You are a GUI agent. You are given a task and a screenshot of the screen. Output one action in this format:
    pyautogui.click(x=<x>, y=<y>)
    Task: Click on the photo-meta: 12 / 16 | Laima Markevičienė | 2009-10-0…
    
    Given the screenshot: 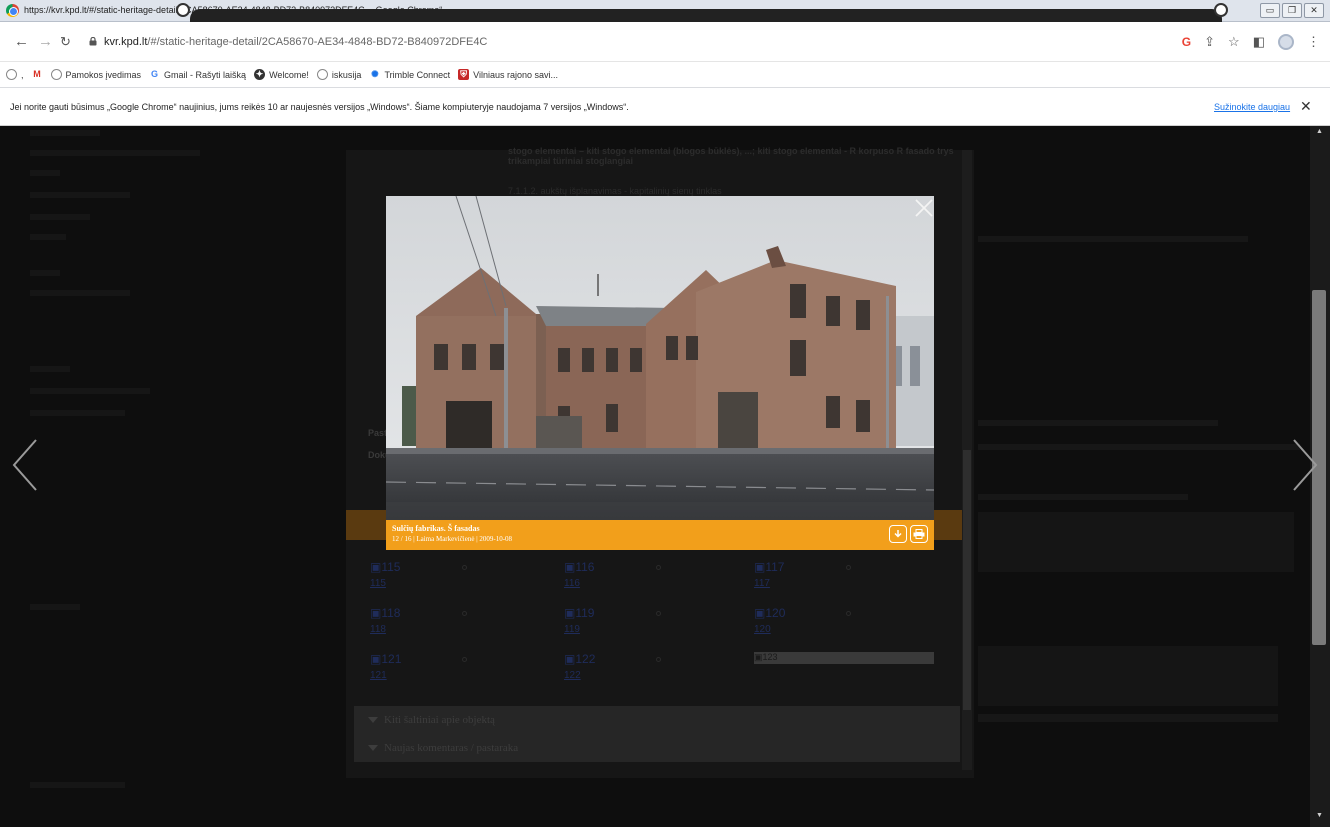 What is the action you would take?
    pyautogui.click(x=452, y=539)
    